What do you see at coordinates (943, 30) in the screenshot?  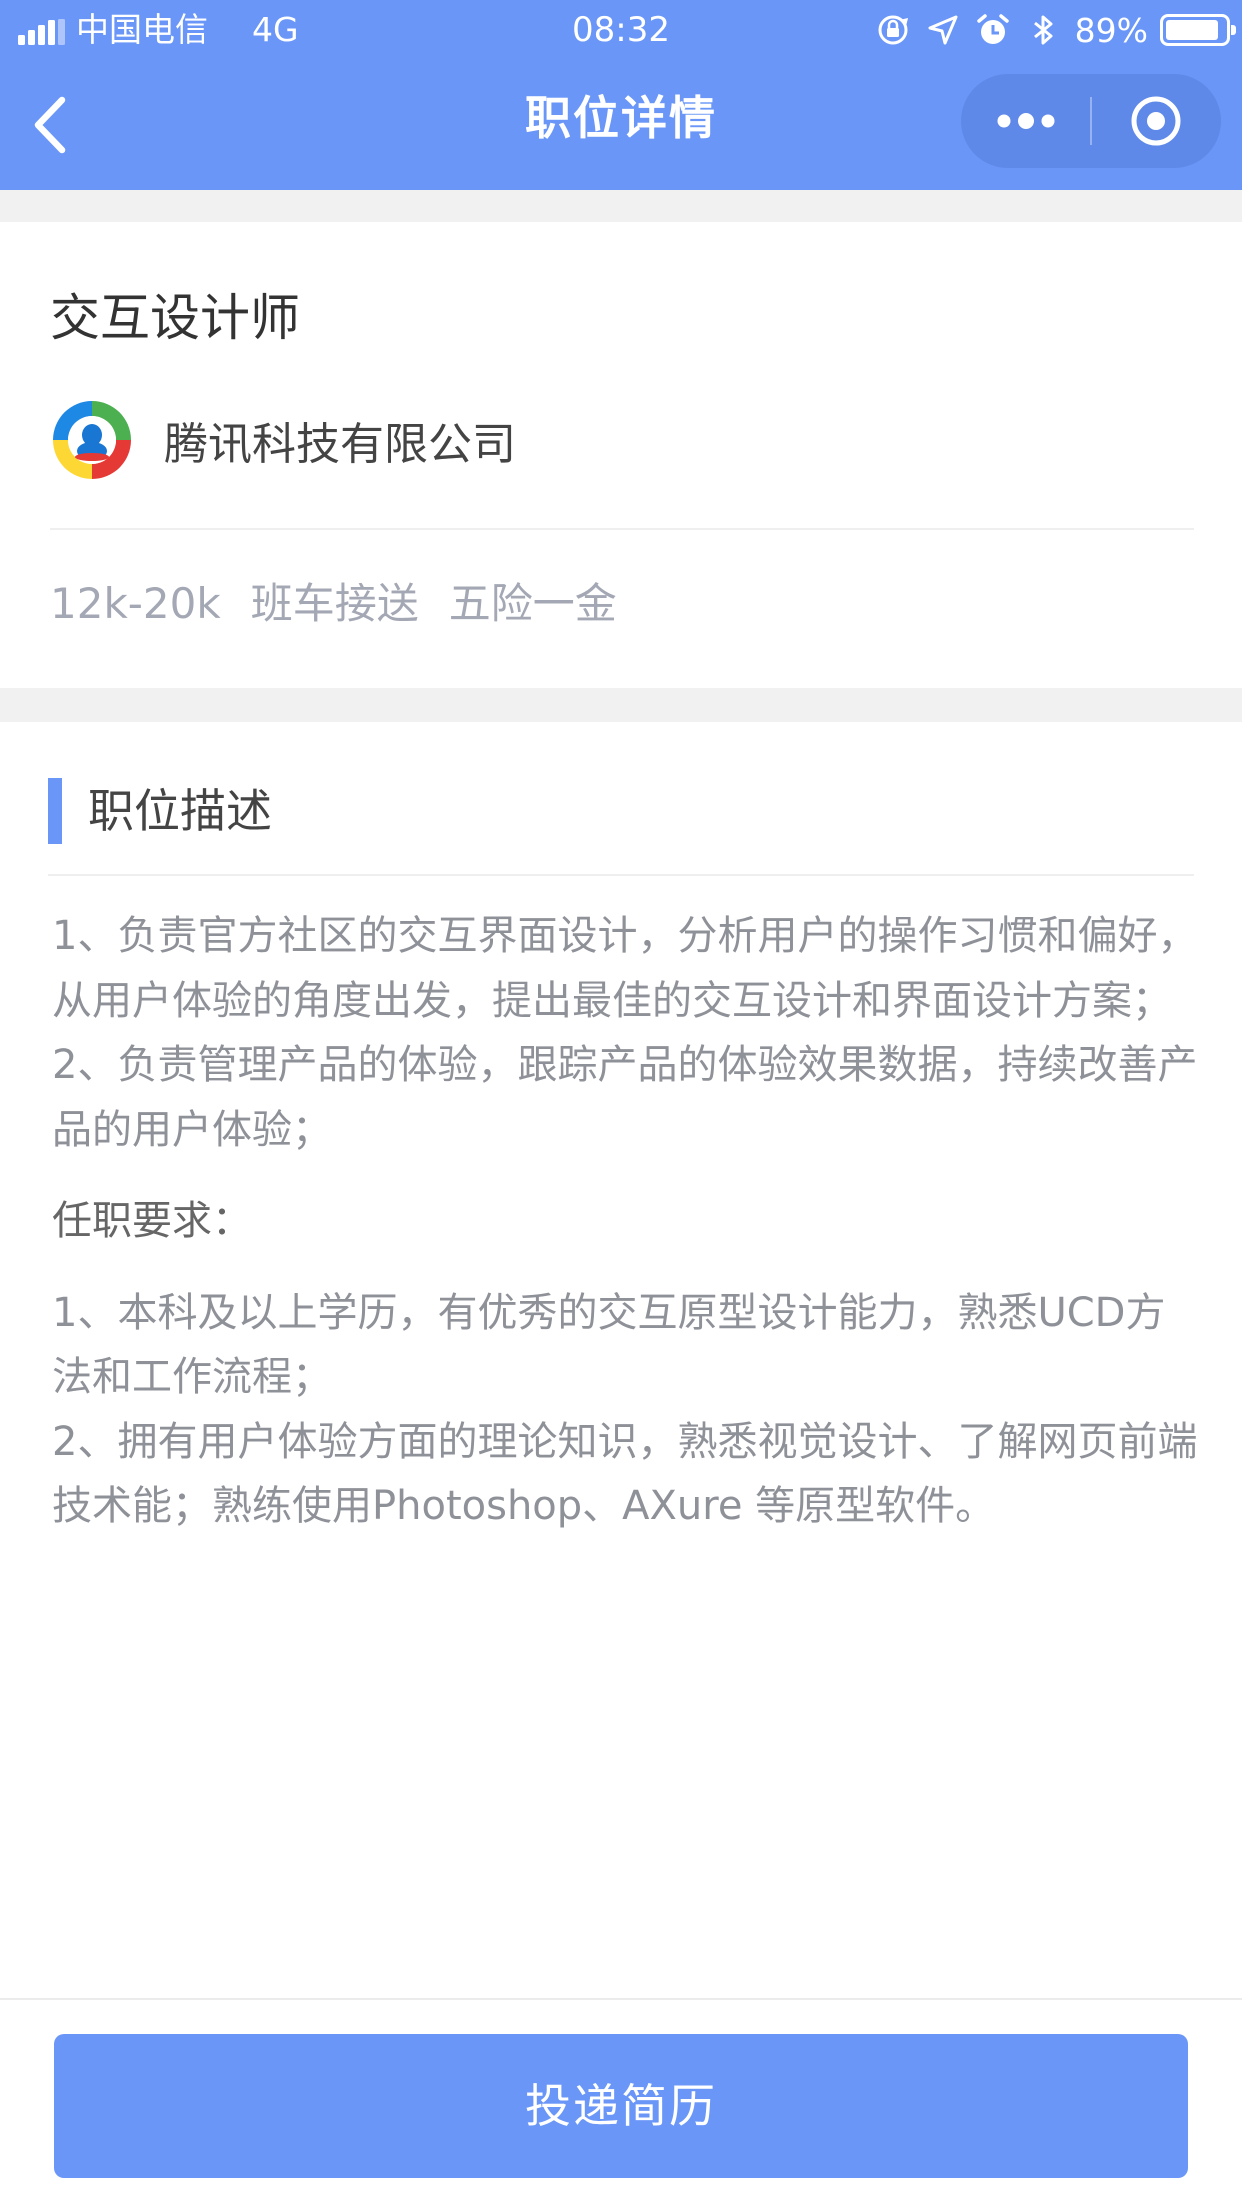 I see `location-icon` at bounding box center [943, 30].